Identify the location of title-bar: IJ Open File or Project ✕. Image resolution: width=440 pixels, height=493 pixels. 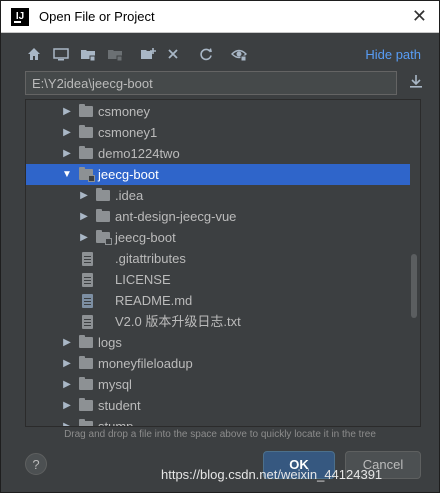
(220, 17).